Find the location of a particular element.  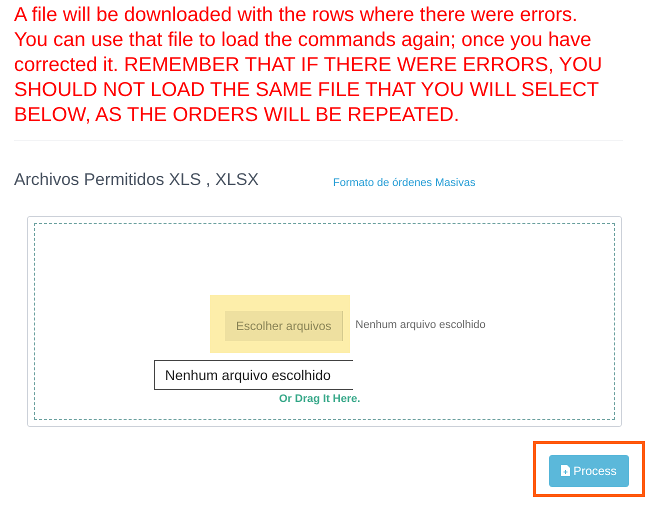

allowed-files-label: Archivos Permitidos XLS , XLSX is located at coordinates (137, 180).